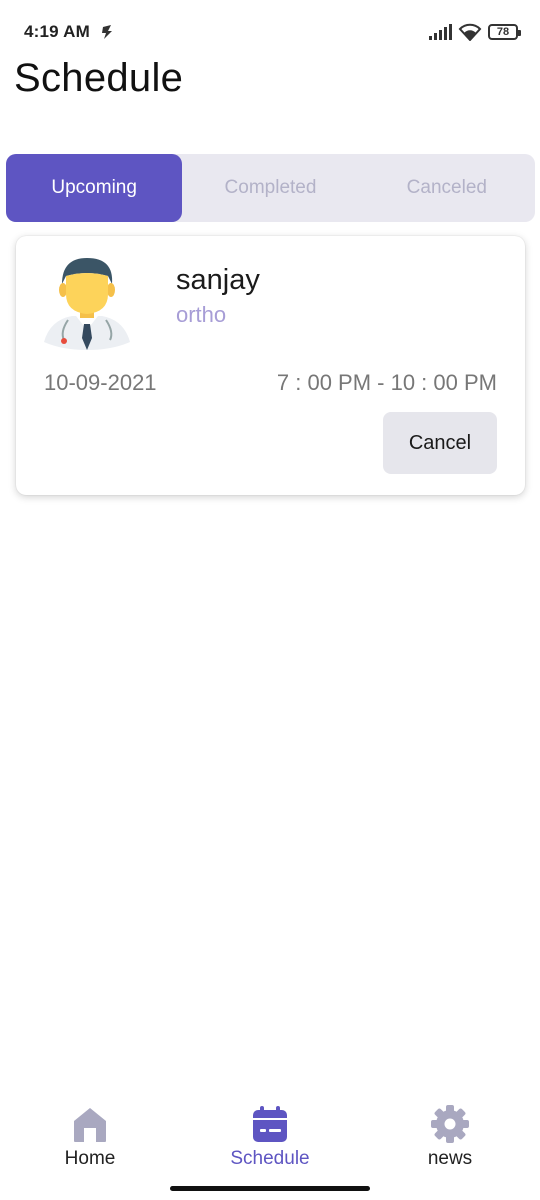 This screenshot has width=540, height=1200. What do you see at coordinates (218, 280) in the screenshot?
I see `doctor-name: sanjay` at bounding box center [218, 280].